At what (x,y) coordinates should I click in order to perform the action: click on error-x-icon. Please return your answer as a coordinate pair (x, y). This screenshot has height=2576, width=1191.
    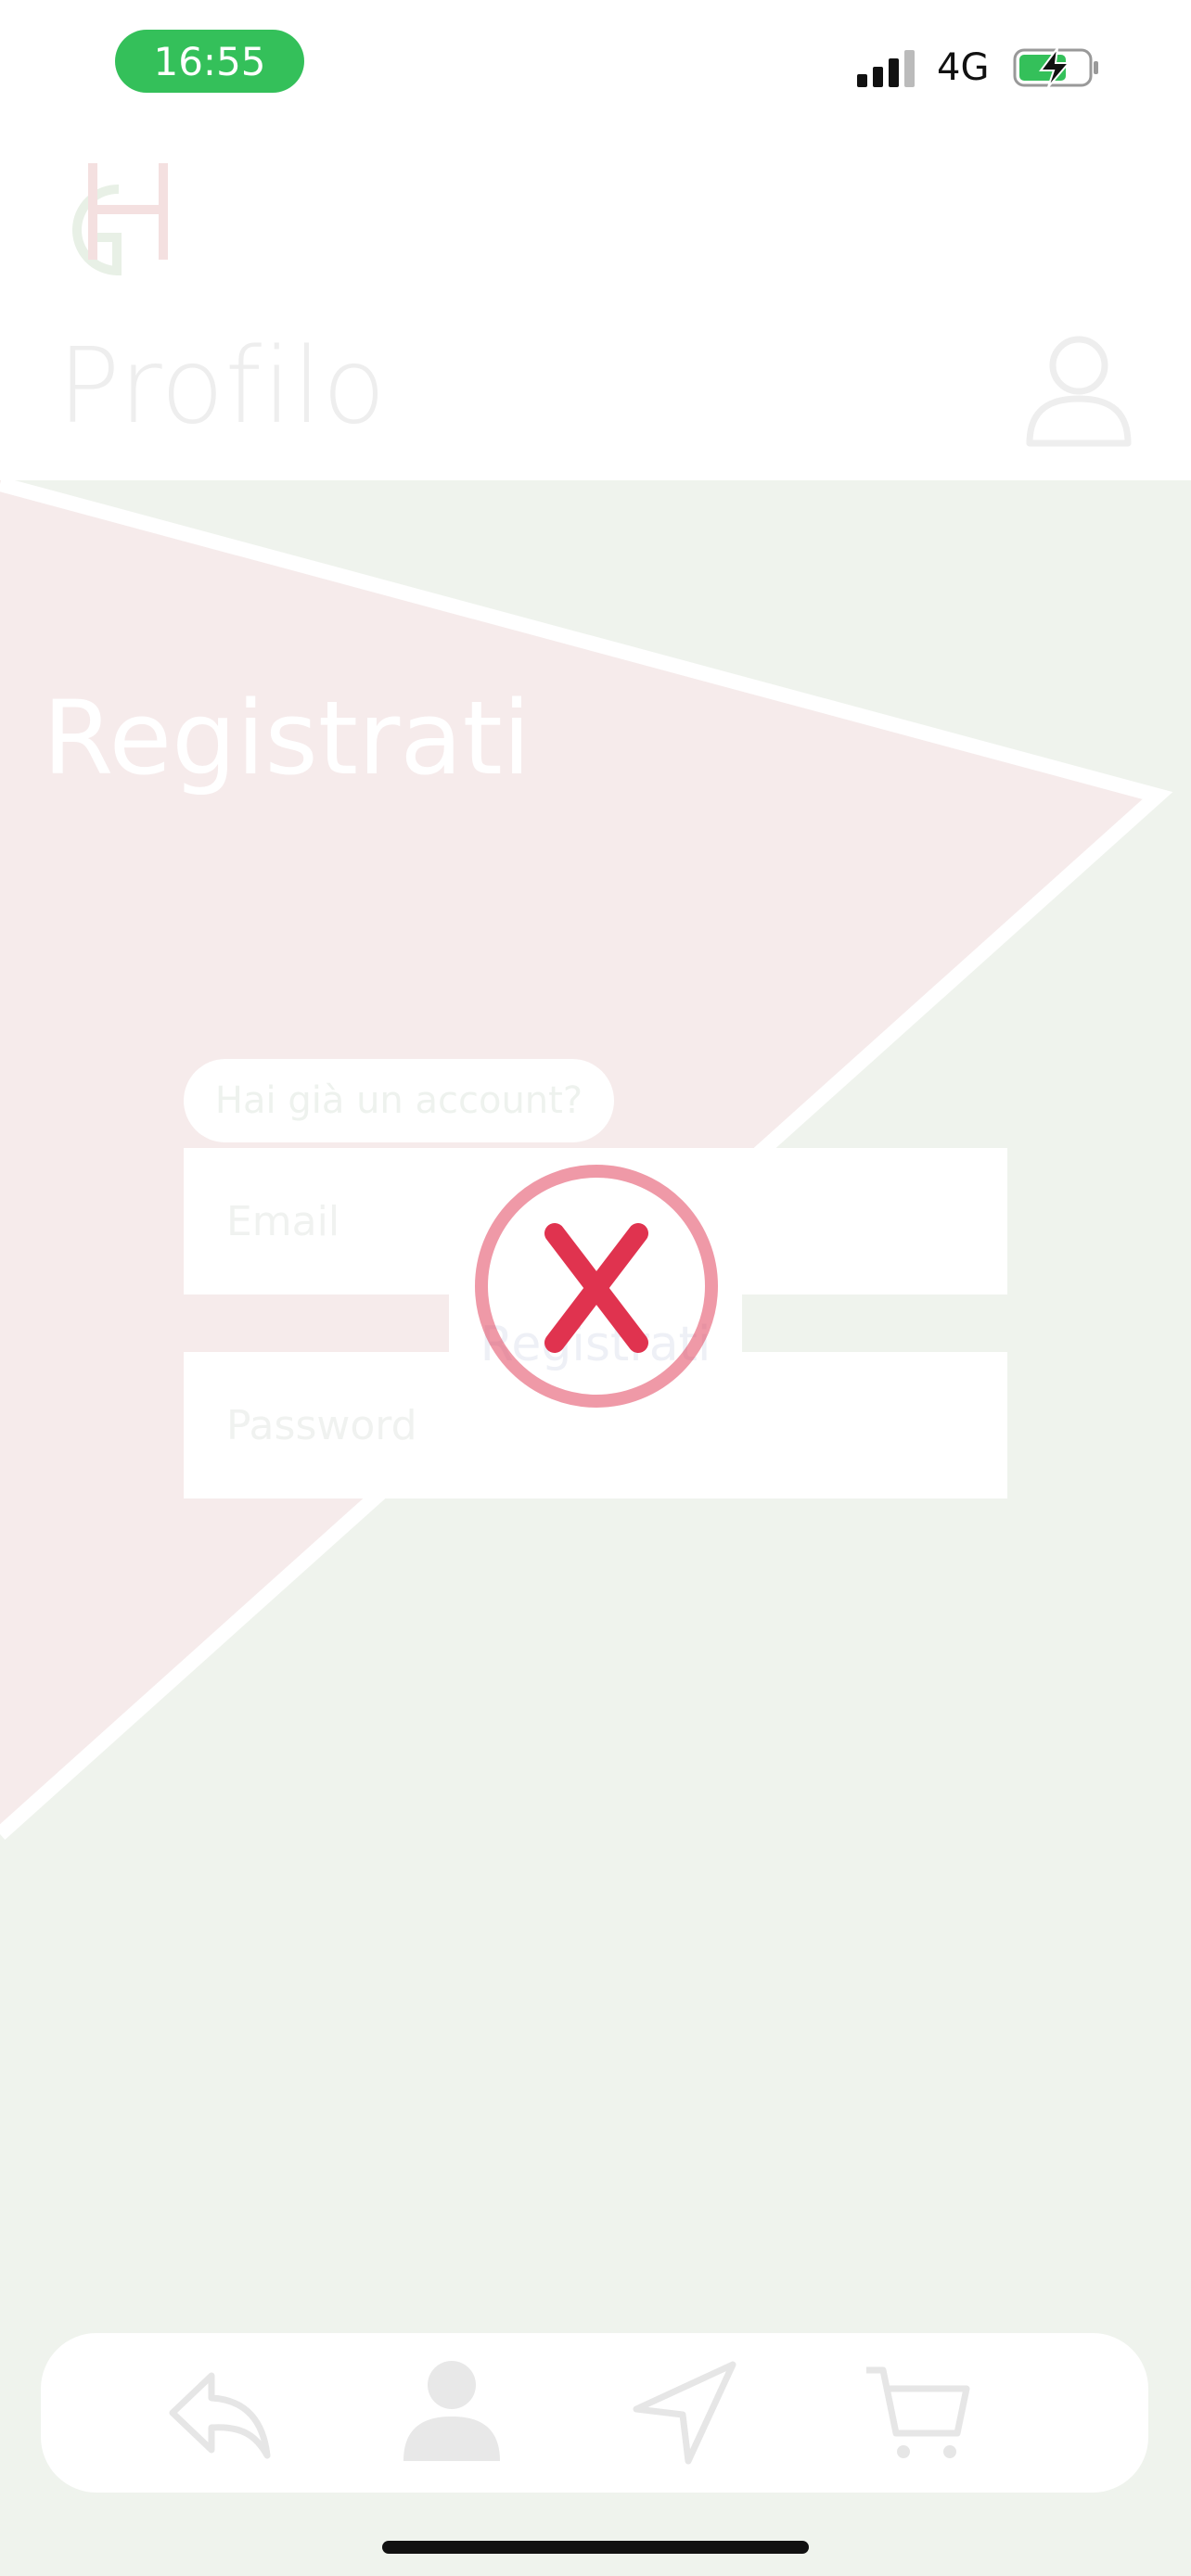
    Looking at the image, I should click on (597, 1286).